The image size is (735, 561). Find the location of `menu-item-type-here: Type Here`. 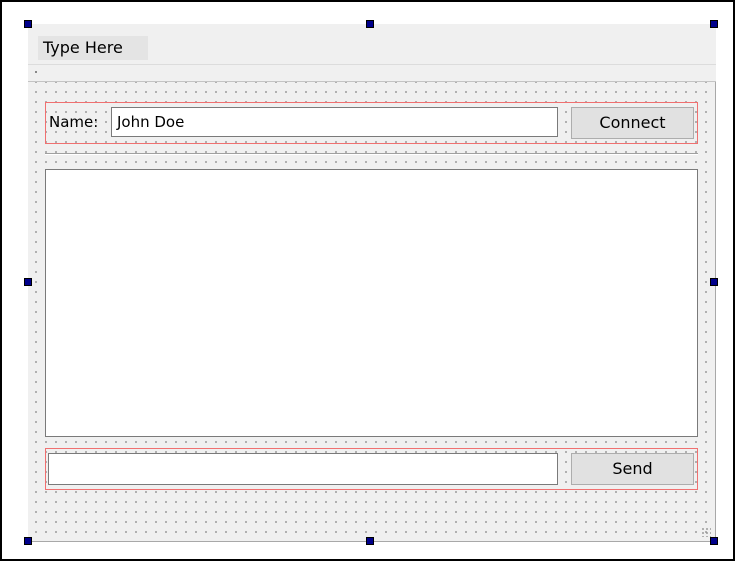

menu-item-type-here: Type Here is located at coordinates (93, 48).